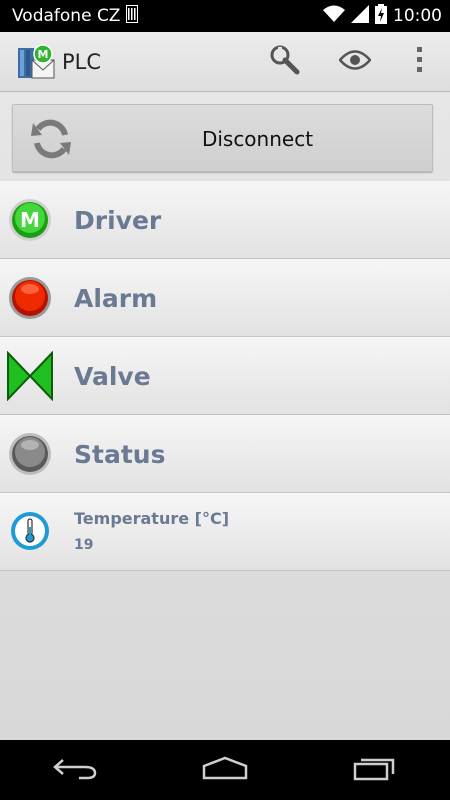  I want to click on status-bar: Vodafone CZ 10:00, so click(225, 16).